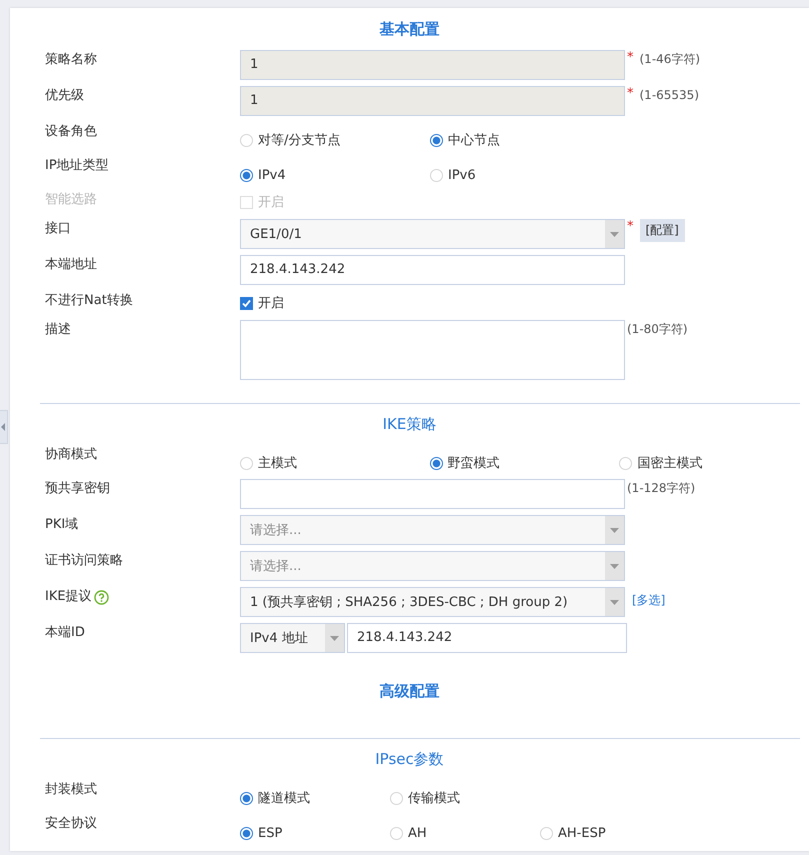 This screenshot has height=855, width=809. What do you see at coordinates (71, 824) in the screenshot?
I see `field-label: 安全协议` at bounding box center [71, 824].